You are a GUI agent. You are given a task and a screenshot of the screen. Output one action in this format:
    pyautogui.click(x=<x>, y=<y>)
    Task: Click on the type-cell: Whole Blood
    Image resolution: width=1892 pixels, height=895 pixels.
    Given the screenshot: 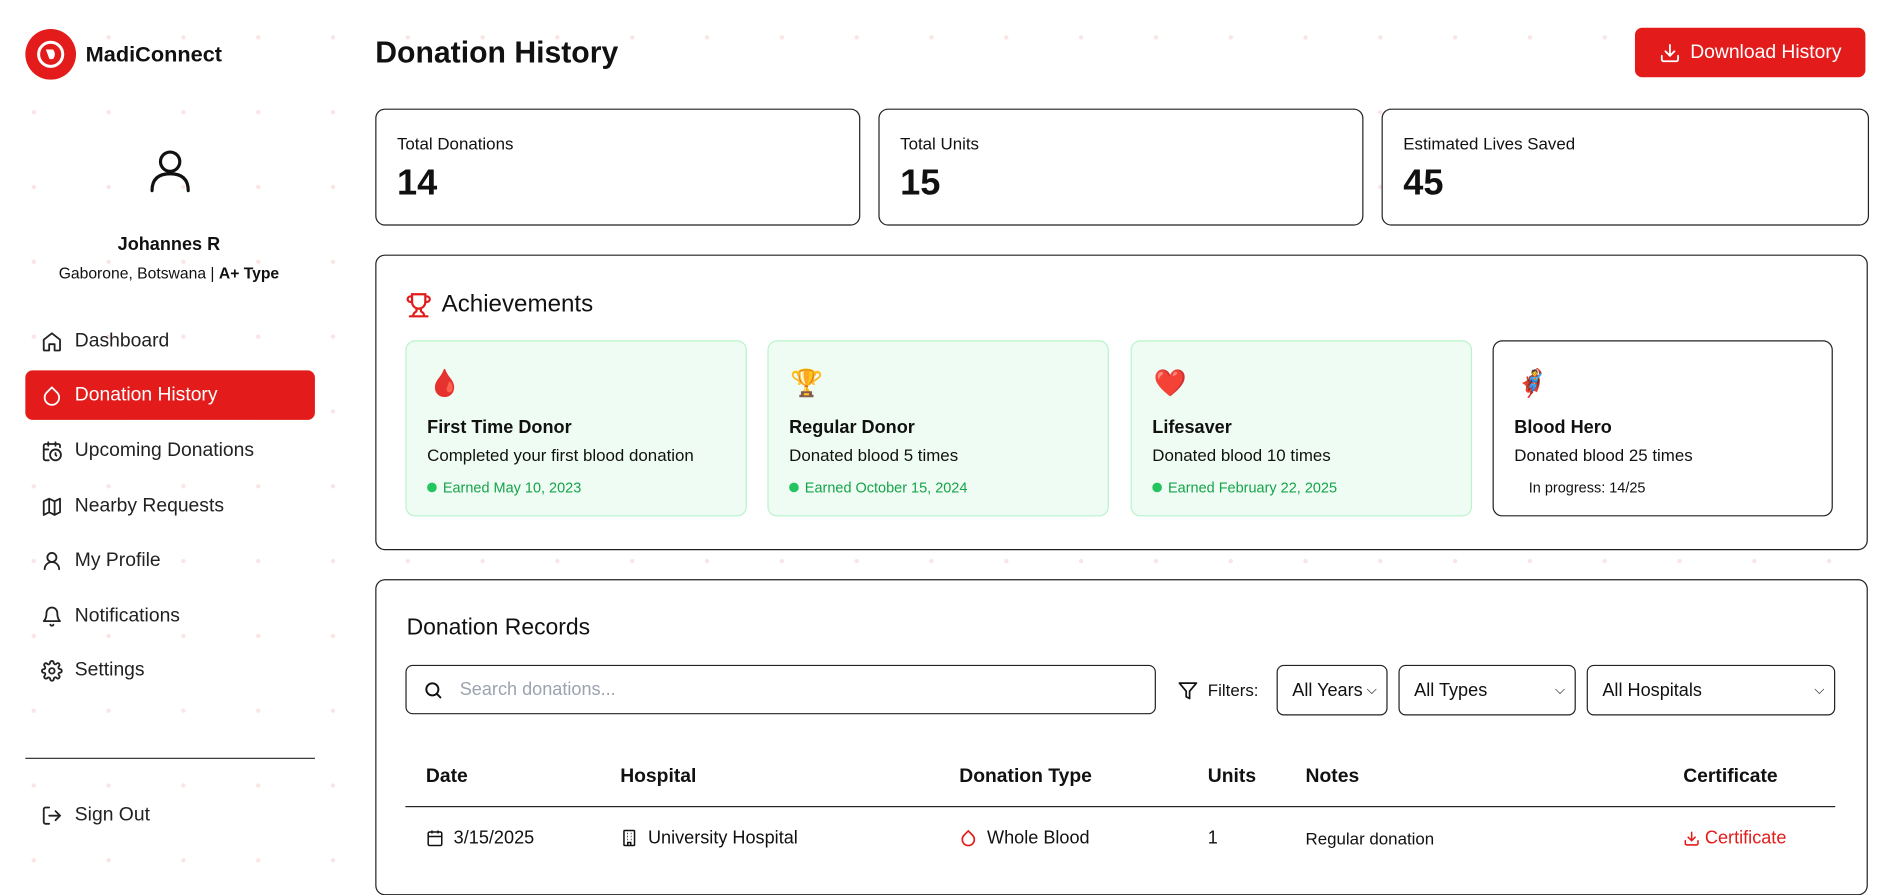 What is the action you would take?
    pyautogui.click(x=1024, y=838)
    